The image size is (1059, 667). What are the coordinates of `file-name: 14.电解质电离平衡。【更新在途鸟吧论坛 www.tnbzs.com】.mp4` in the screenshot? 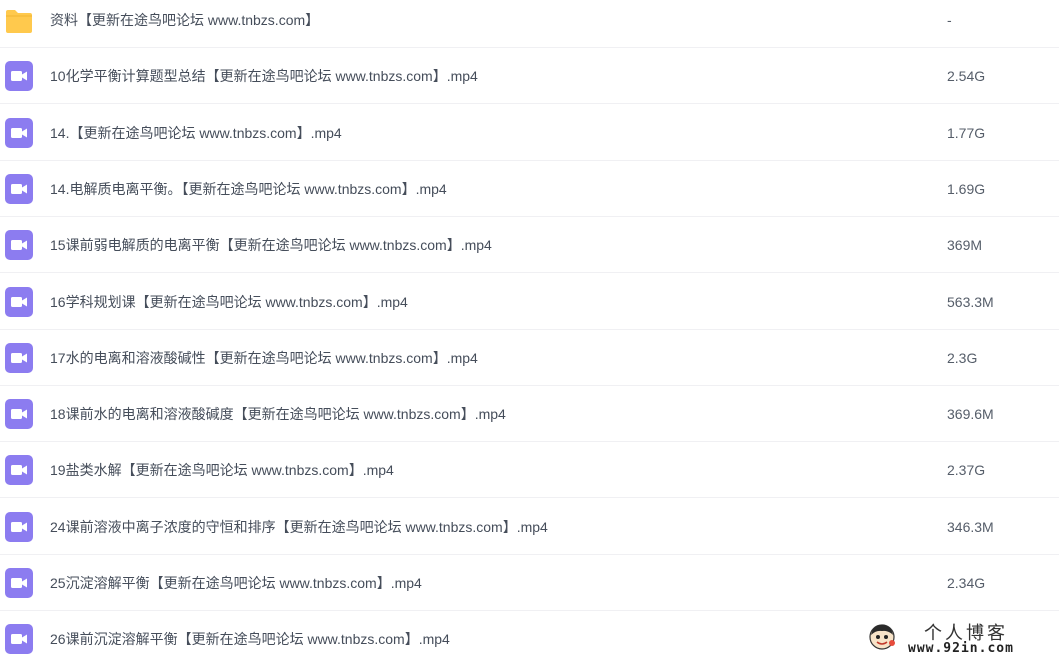 It's located at (248, 189).